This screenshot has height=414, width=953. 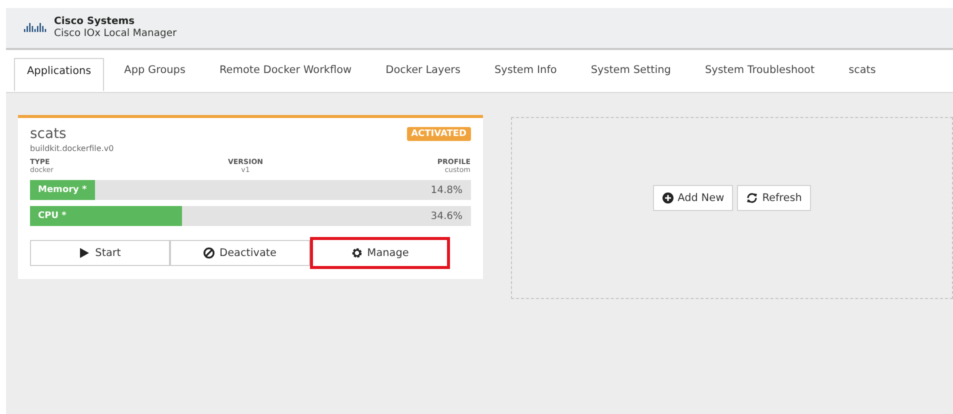 I want to click on action-button: Manage, so click(x=380, y=253).